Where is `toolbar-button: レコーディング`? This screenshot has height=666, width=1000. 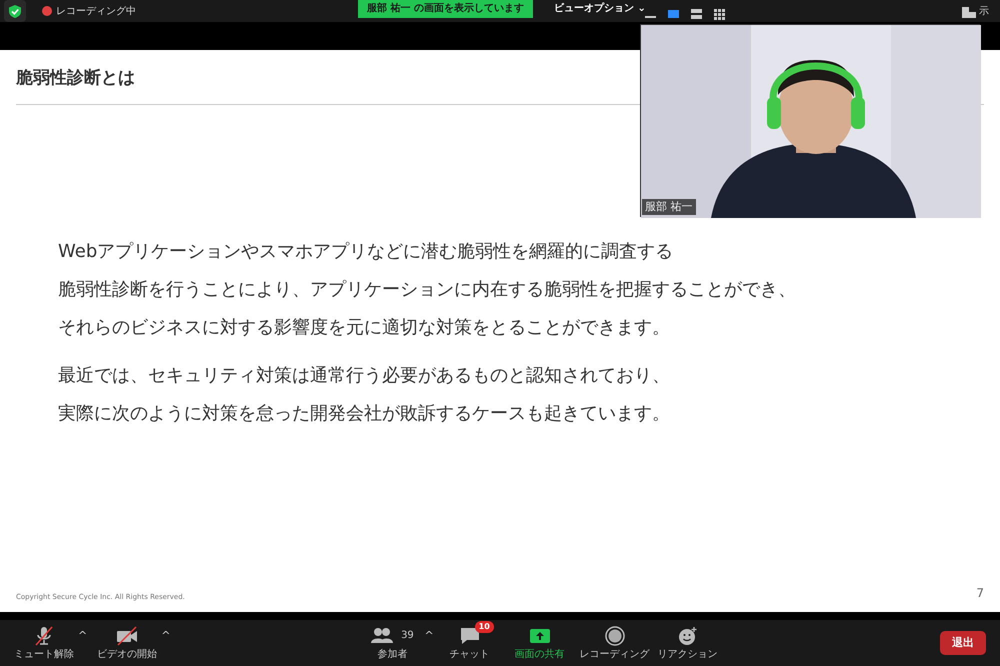
toolbar-button: レコーディング is located at coordinates (615, 643).